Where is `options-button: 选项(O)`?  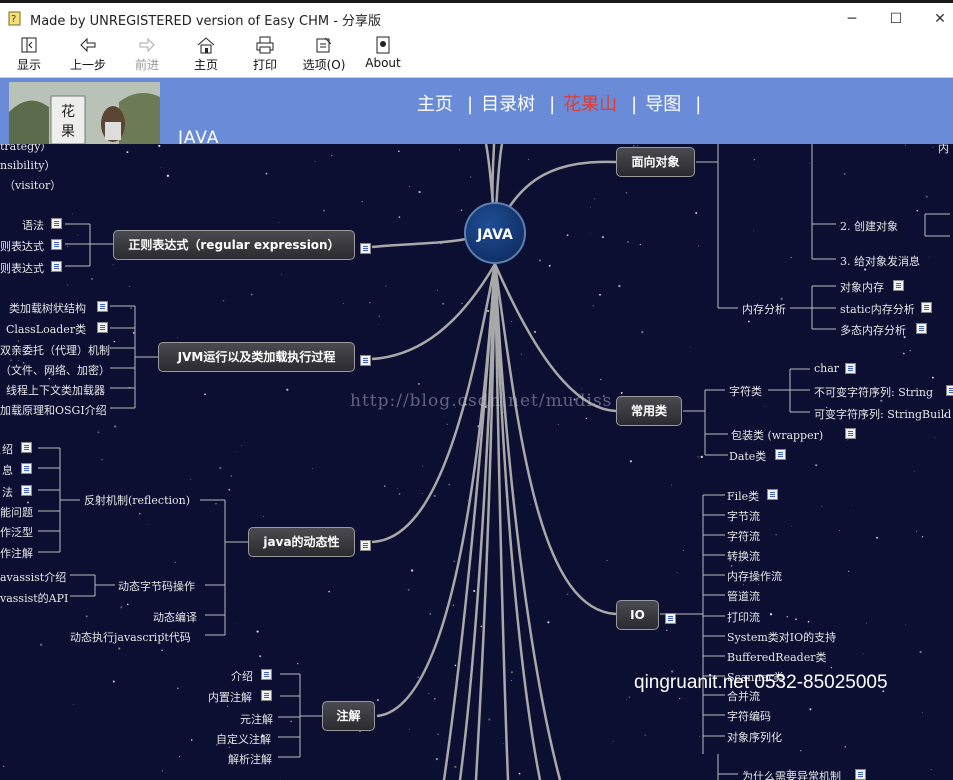
options-button: 选项(O) is located at coordinates (324, 56).